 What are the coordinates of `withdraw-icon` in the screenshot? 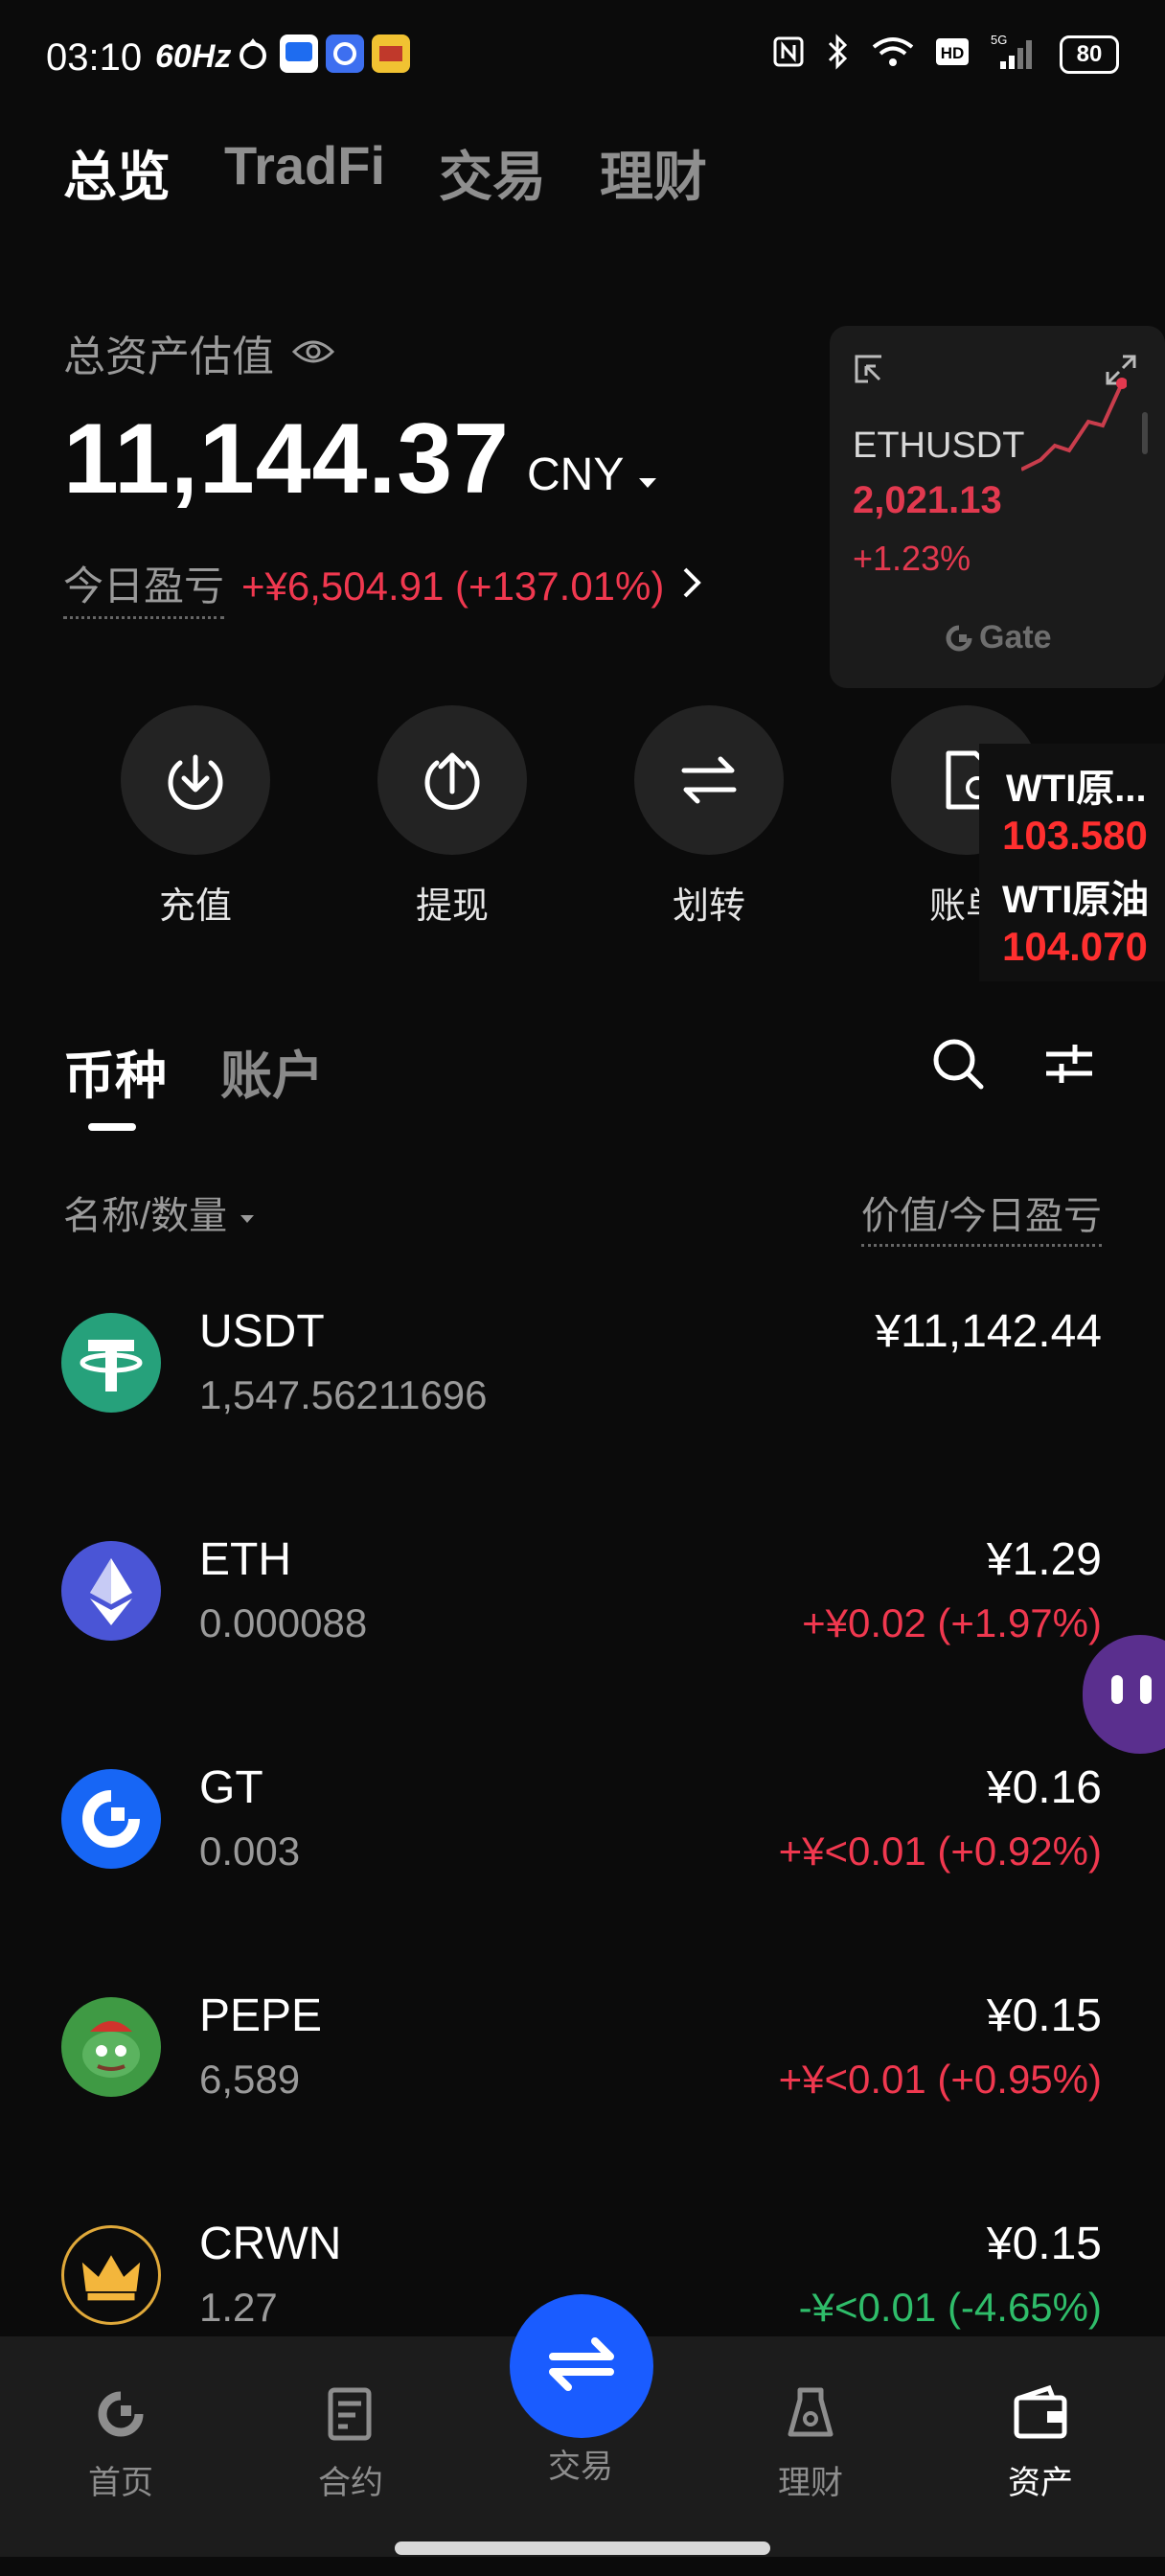 It's located at (452, 780).